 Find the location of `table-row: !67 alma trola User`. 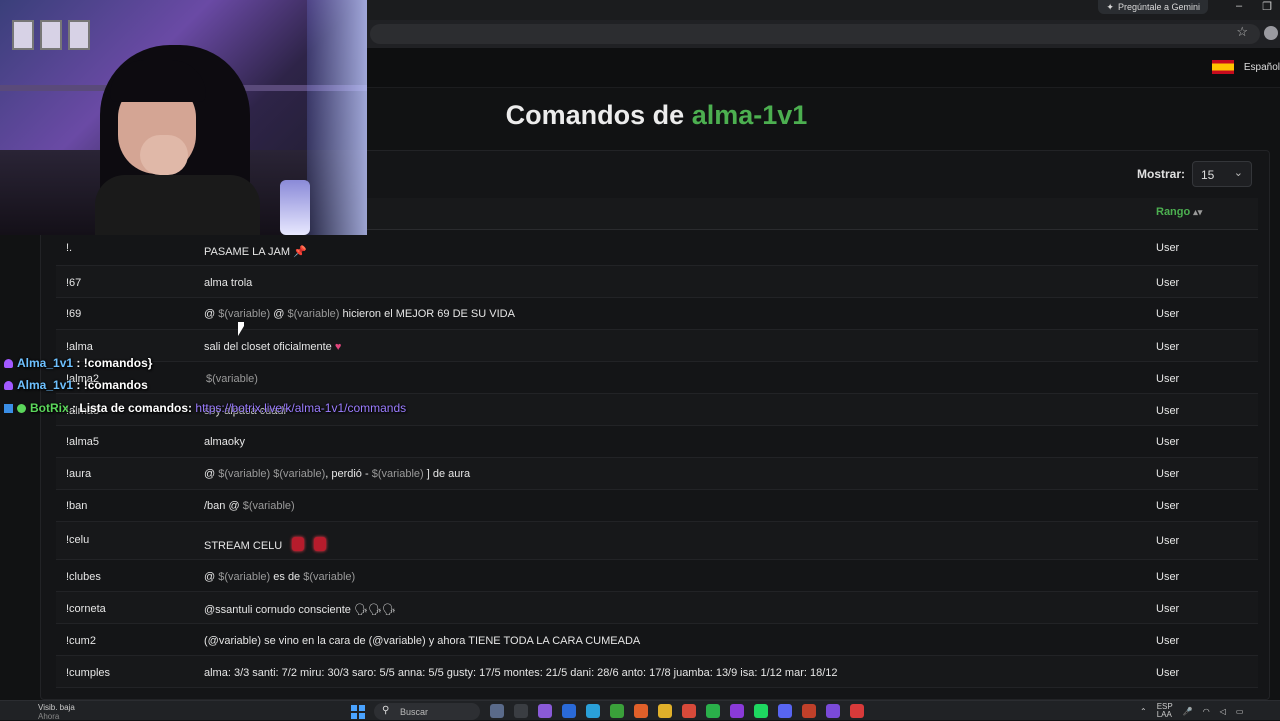

table-row: !67 alma trola User is located at coordinates (657, 282).